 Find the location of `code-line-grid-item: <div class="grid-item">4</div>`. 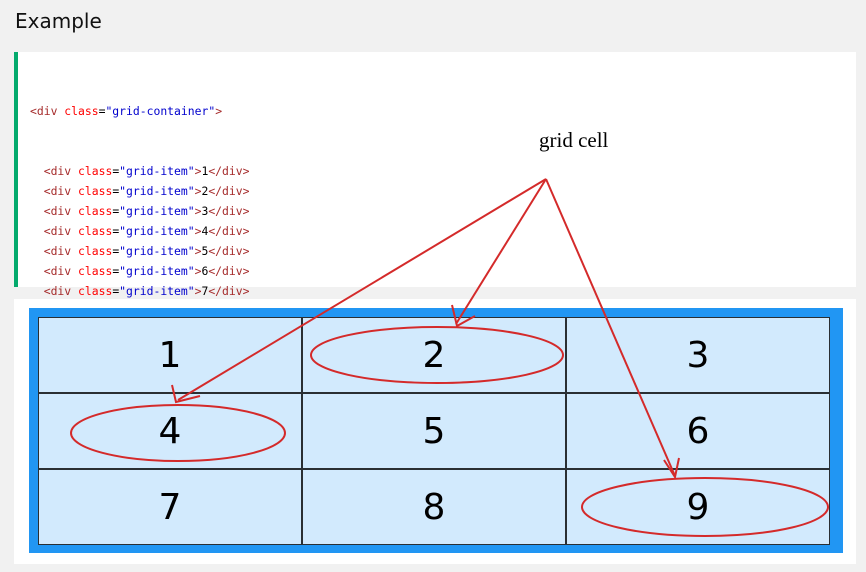

code-line-grid-item: <div class="grid-item">4</div> is located at coordinates (146, 231).